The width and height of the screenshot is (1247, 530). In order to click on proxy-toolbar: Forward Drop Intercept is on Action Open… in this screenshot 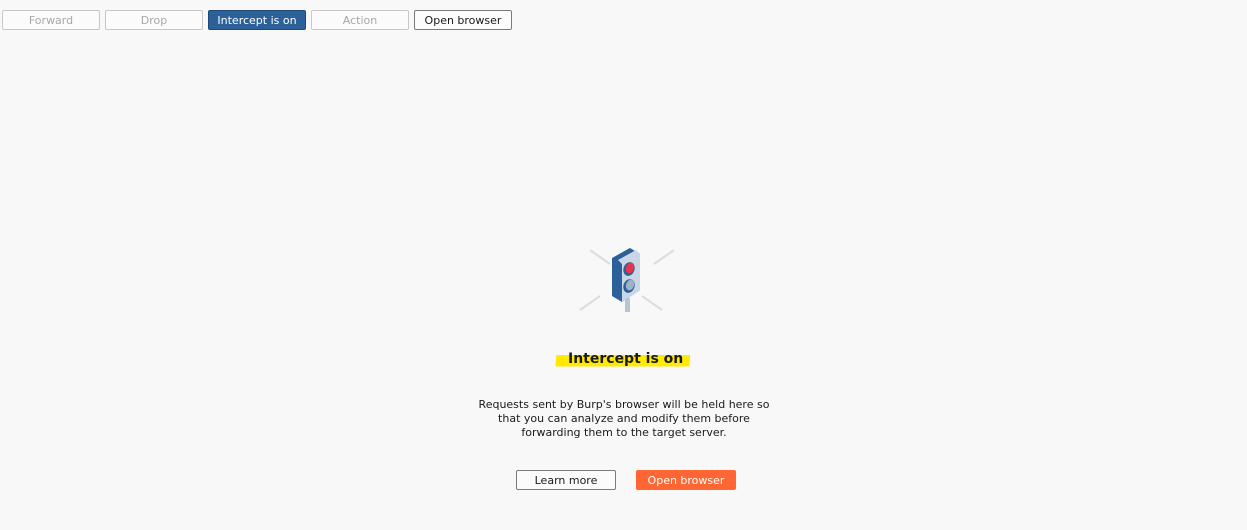, I will do `click(259, 20)`.